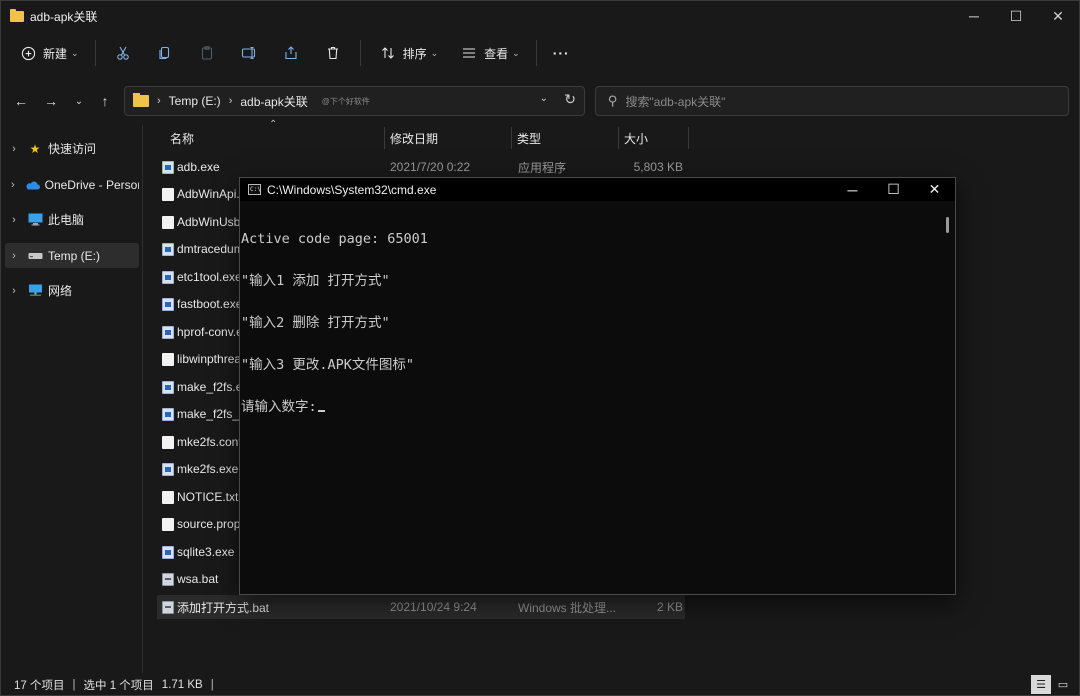 This screenshot has width=1080, height=696. Describe the element at coordinates (273, 101) in the screenshot. I see `breadcrumb-folder: adb-apk关联` at that location.